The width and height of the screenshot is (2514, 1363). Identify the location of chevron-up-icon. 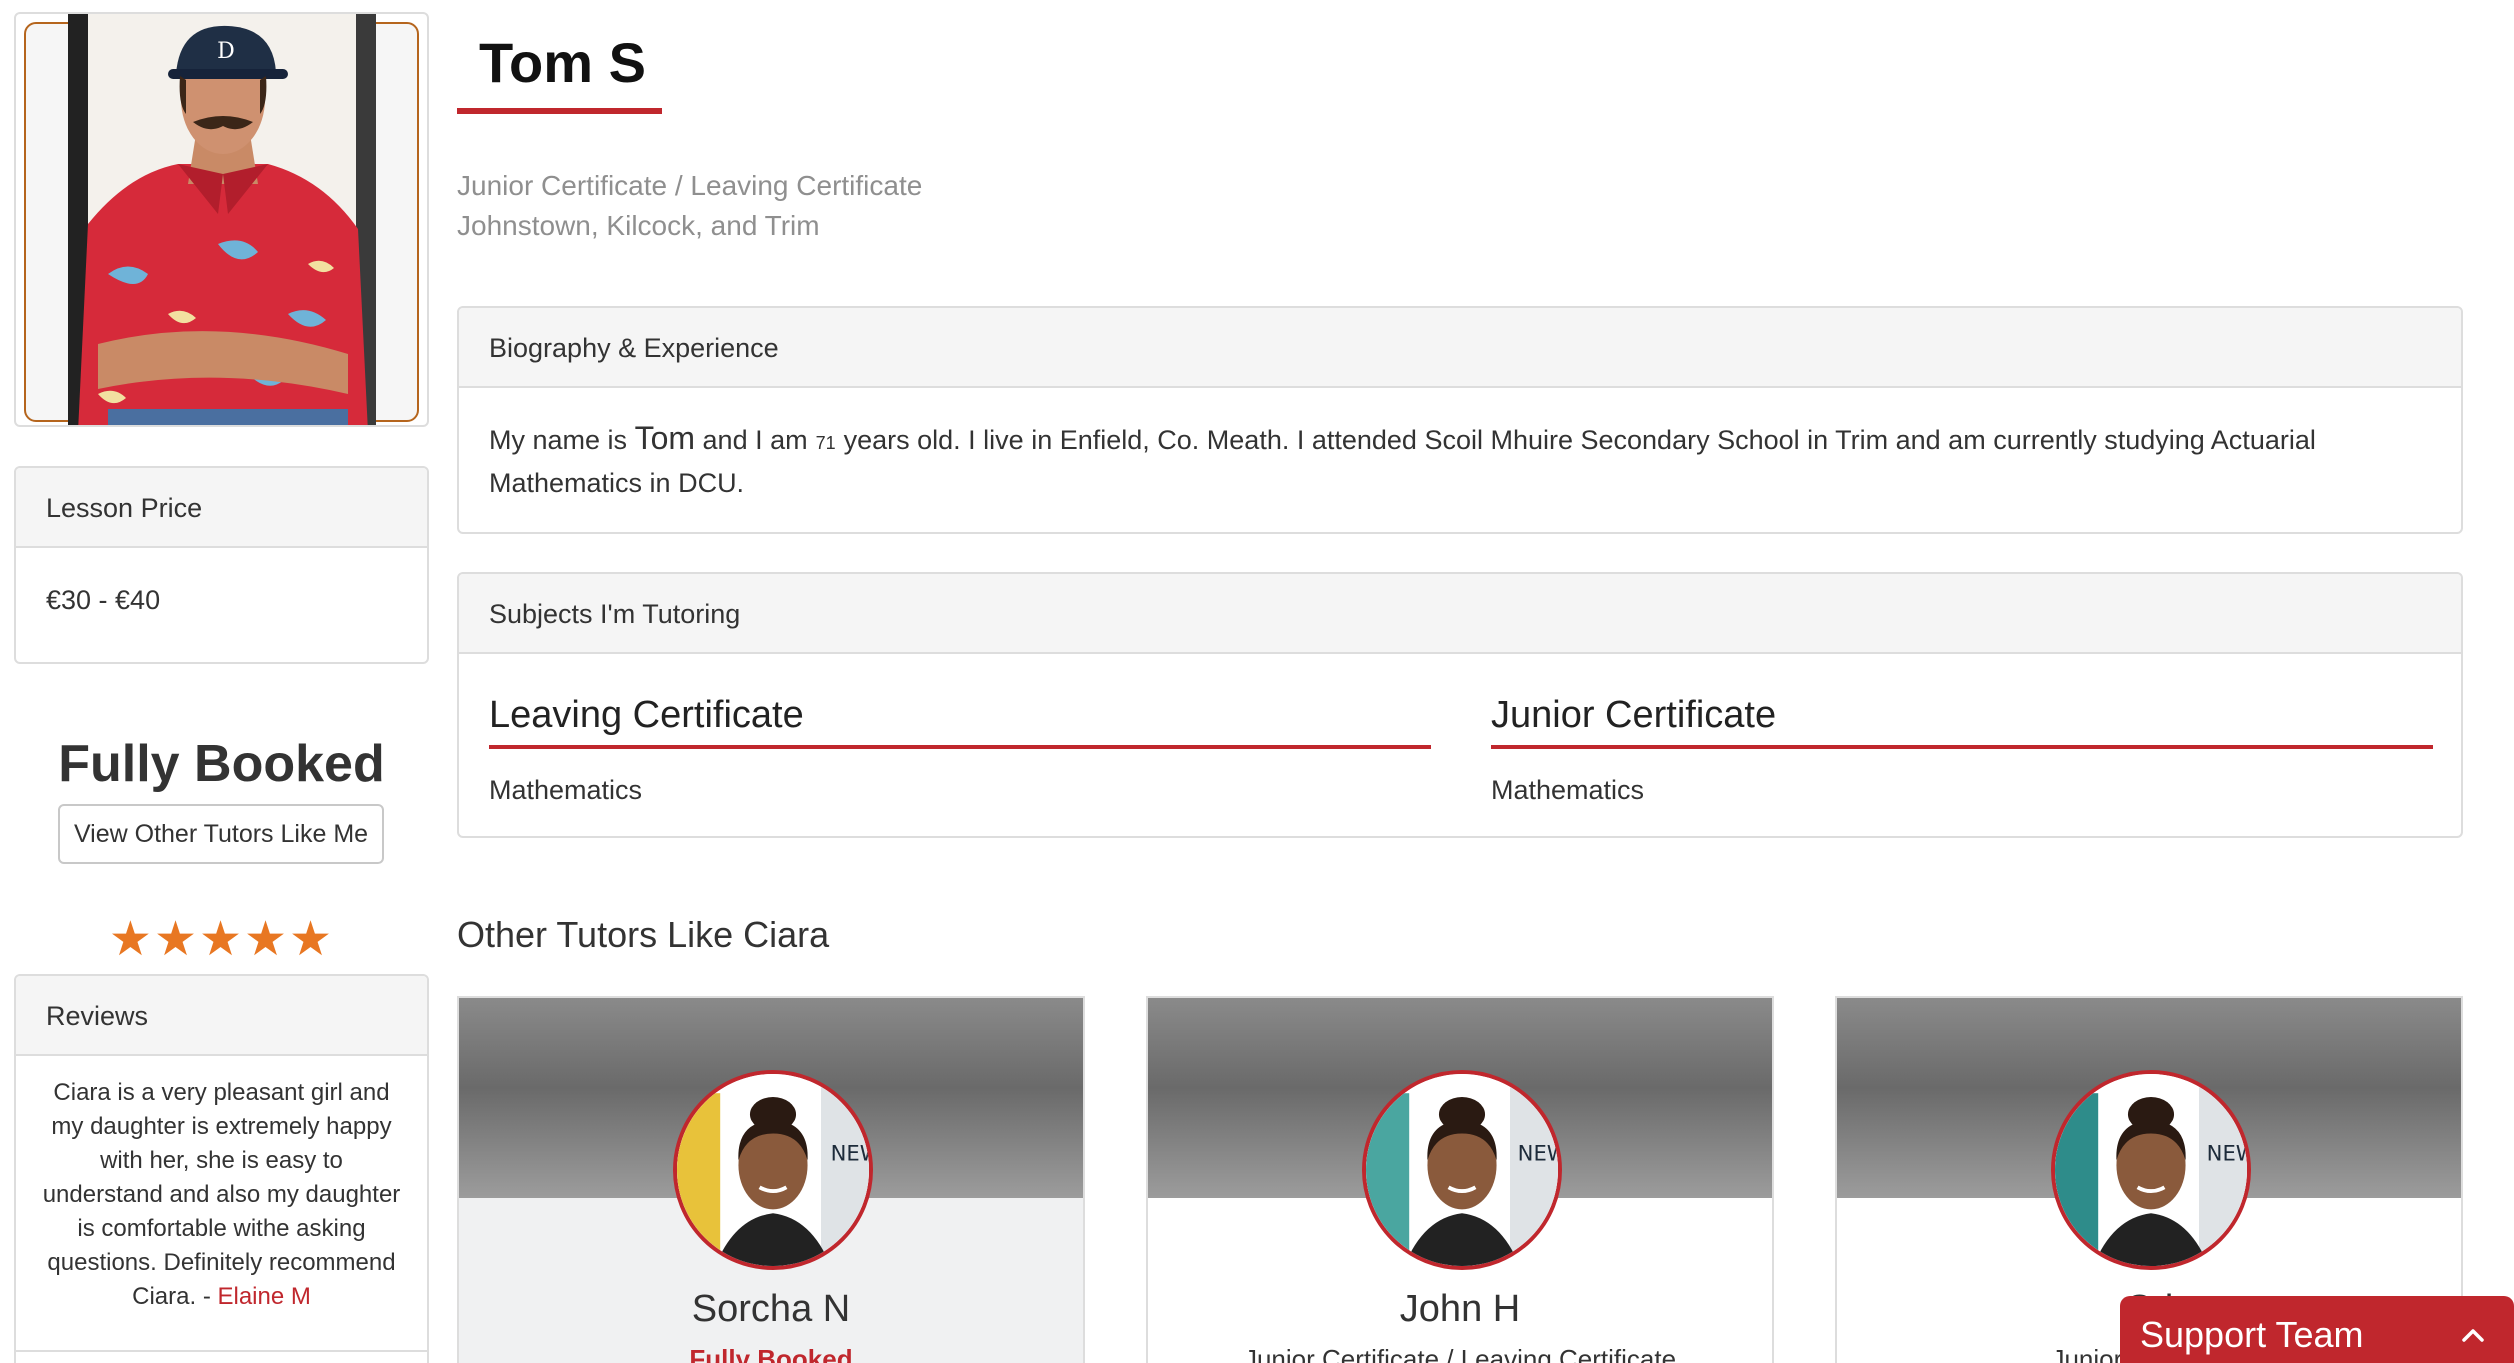
(2473, 1335).